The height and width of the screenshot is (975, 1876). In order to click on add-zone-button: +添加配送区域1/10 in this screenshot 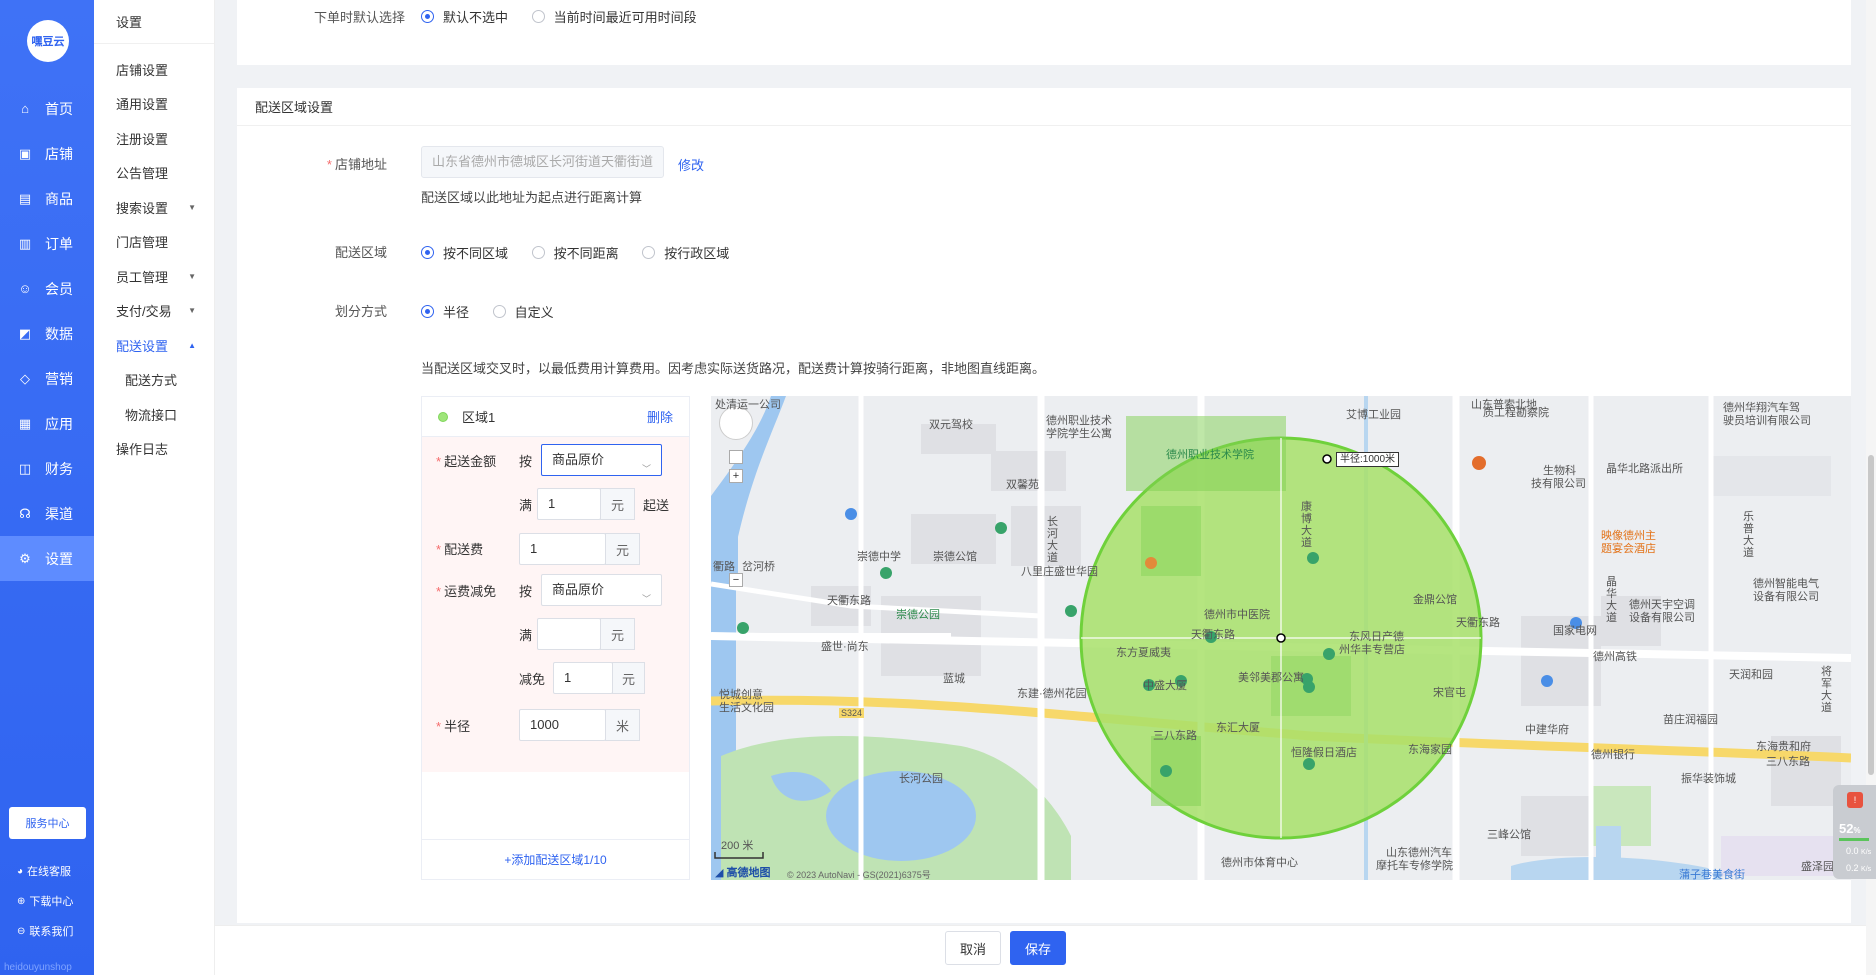, I will do `click(555, 859)`.